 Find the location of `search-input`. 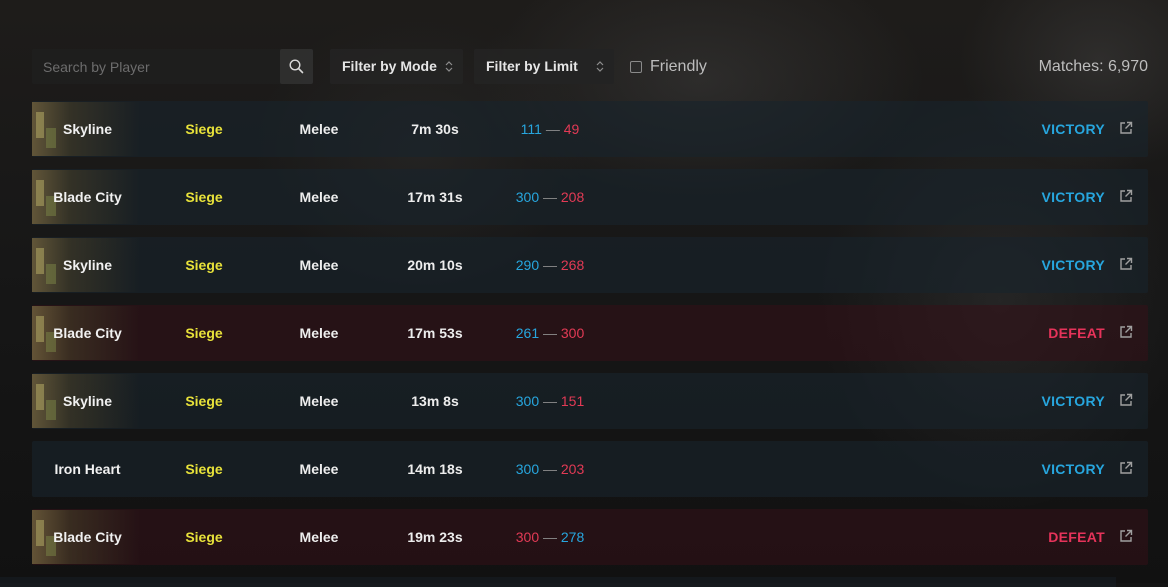

search-input is located at coordinates (152, 66).